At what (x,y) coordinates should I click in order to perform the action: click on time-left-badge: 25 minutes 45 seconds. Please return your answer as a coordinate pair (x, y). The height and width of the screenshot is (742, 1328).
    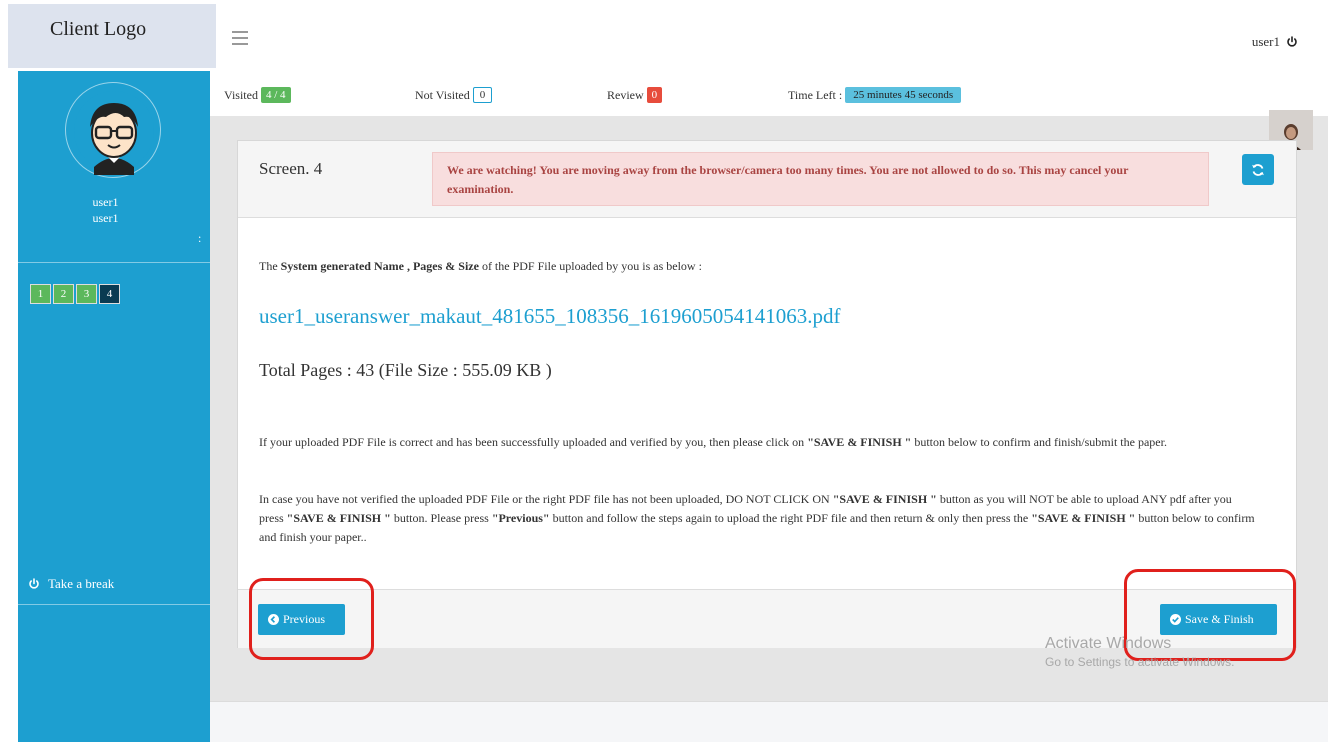
    Looking at the image, I should click on (903, 95).